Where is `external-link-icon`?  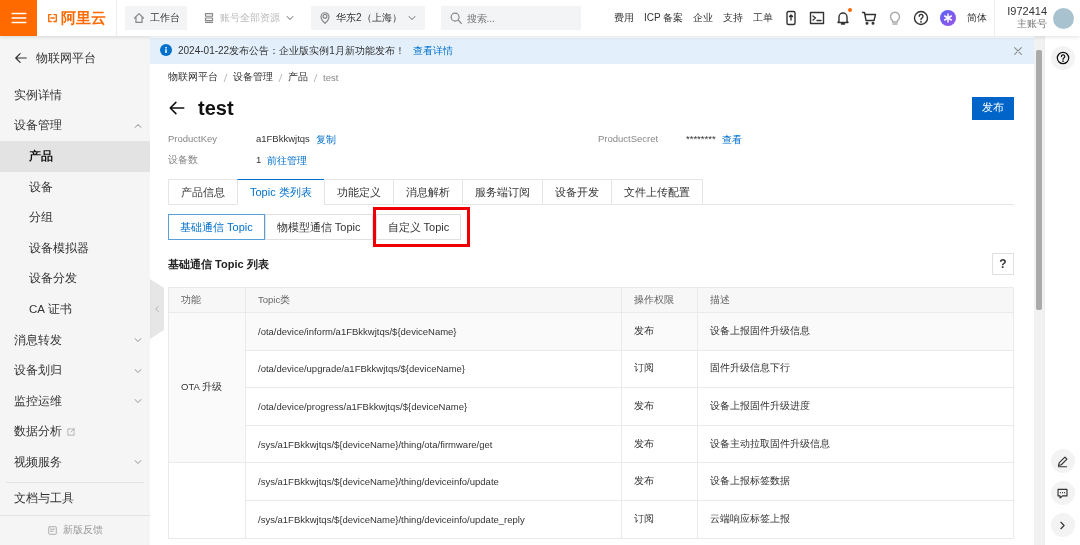
external-link-icon is located at coordinates (71, 431).